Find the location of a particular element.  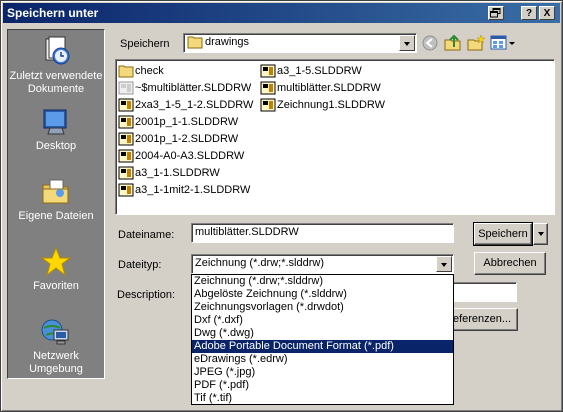

restore-icon is located at coordinates (496, 13).